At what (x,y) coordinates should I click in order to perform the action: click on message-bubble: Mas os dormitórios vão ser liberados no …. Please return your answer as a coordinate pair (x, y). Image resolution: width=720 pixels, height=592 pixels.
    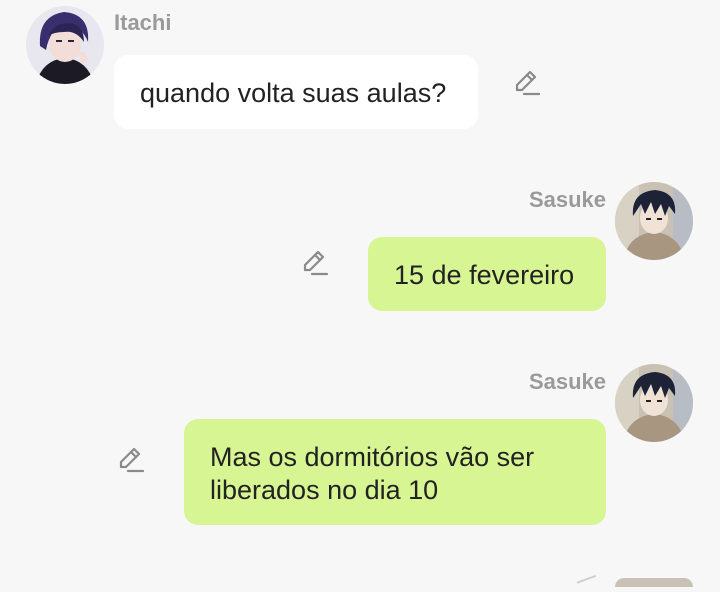
    Looking at the image, I should click on (395, 472).